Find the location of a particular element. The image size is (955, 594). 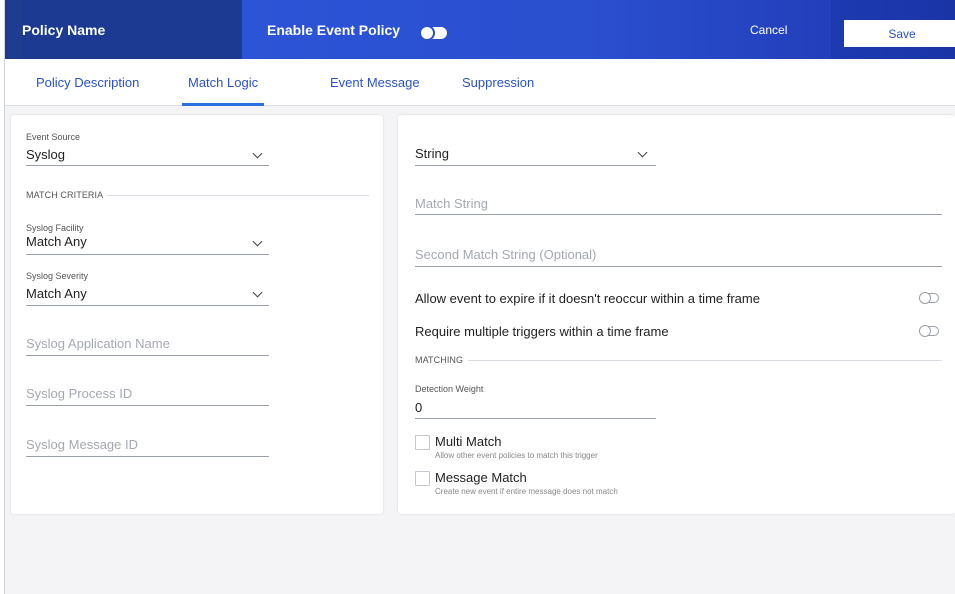

syslog-facility-value: Match Any is located at coordinates (56, 241).